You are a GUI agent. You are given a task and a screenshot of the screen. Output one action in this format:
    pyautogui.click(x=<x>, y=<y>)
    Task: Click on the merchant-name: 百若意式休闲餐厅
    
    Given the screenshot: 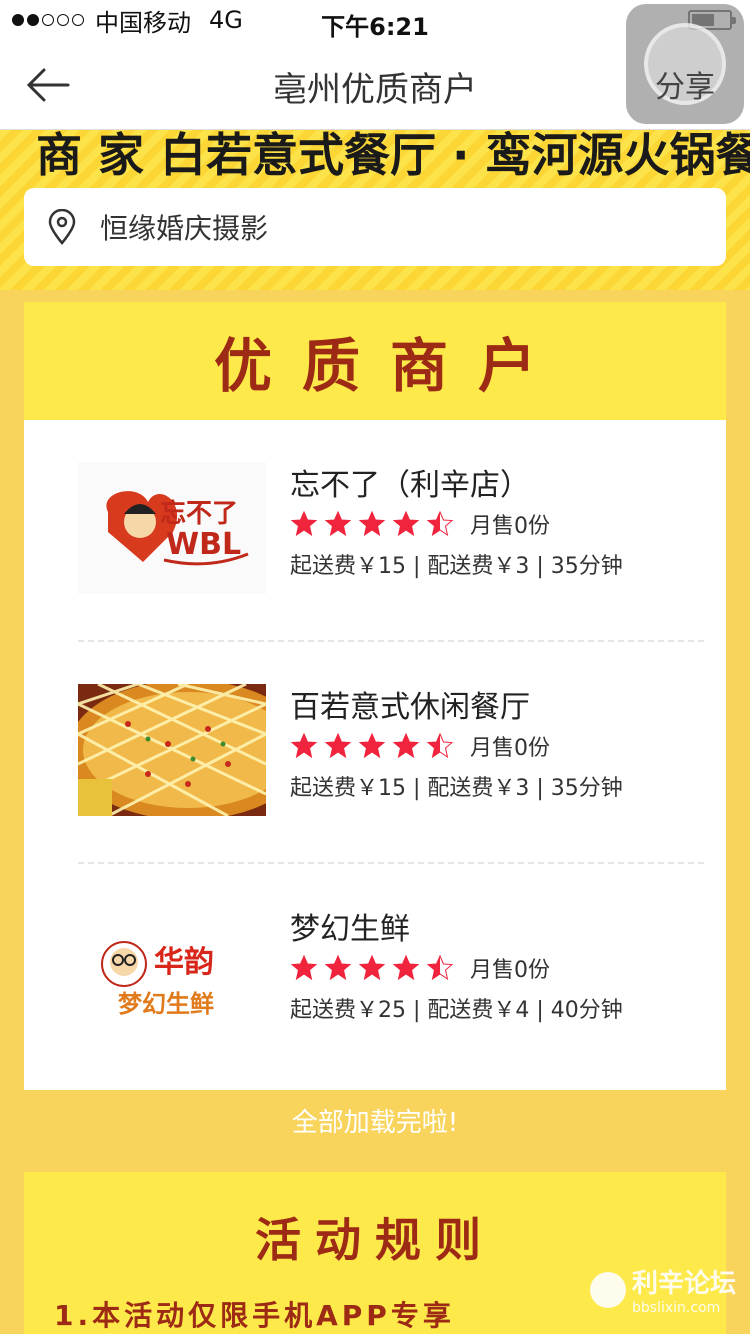 What is the action you would take?
    pyautogui.click(x=410, y=707)
    